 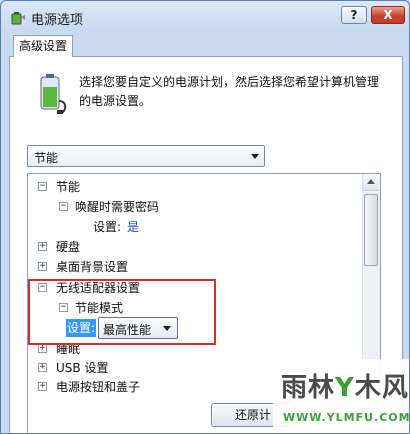 I want to click on power-saving-mode-dropdown: 最高性能, so click(x=138, y=328).